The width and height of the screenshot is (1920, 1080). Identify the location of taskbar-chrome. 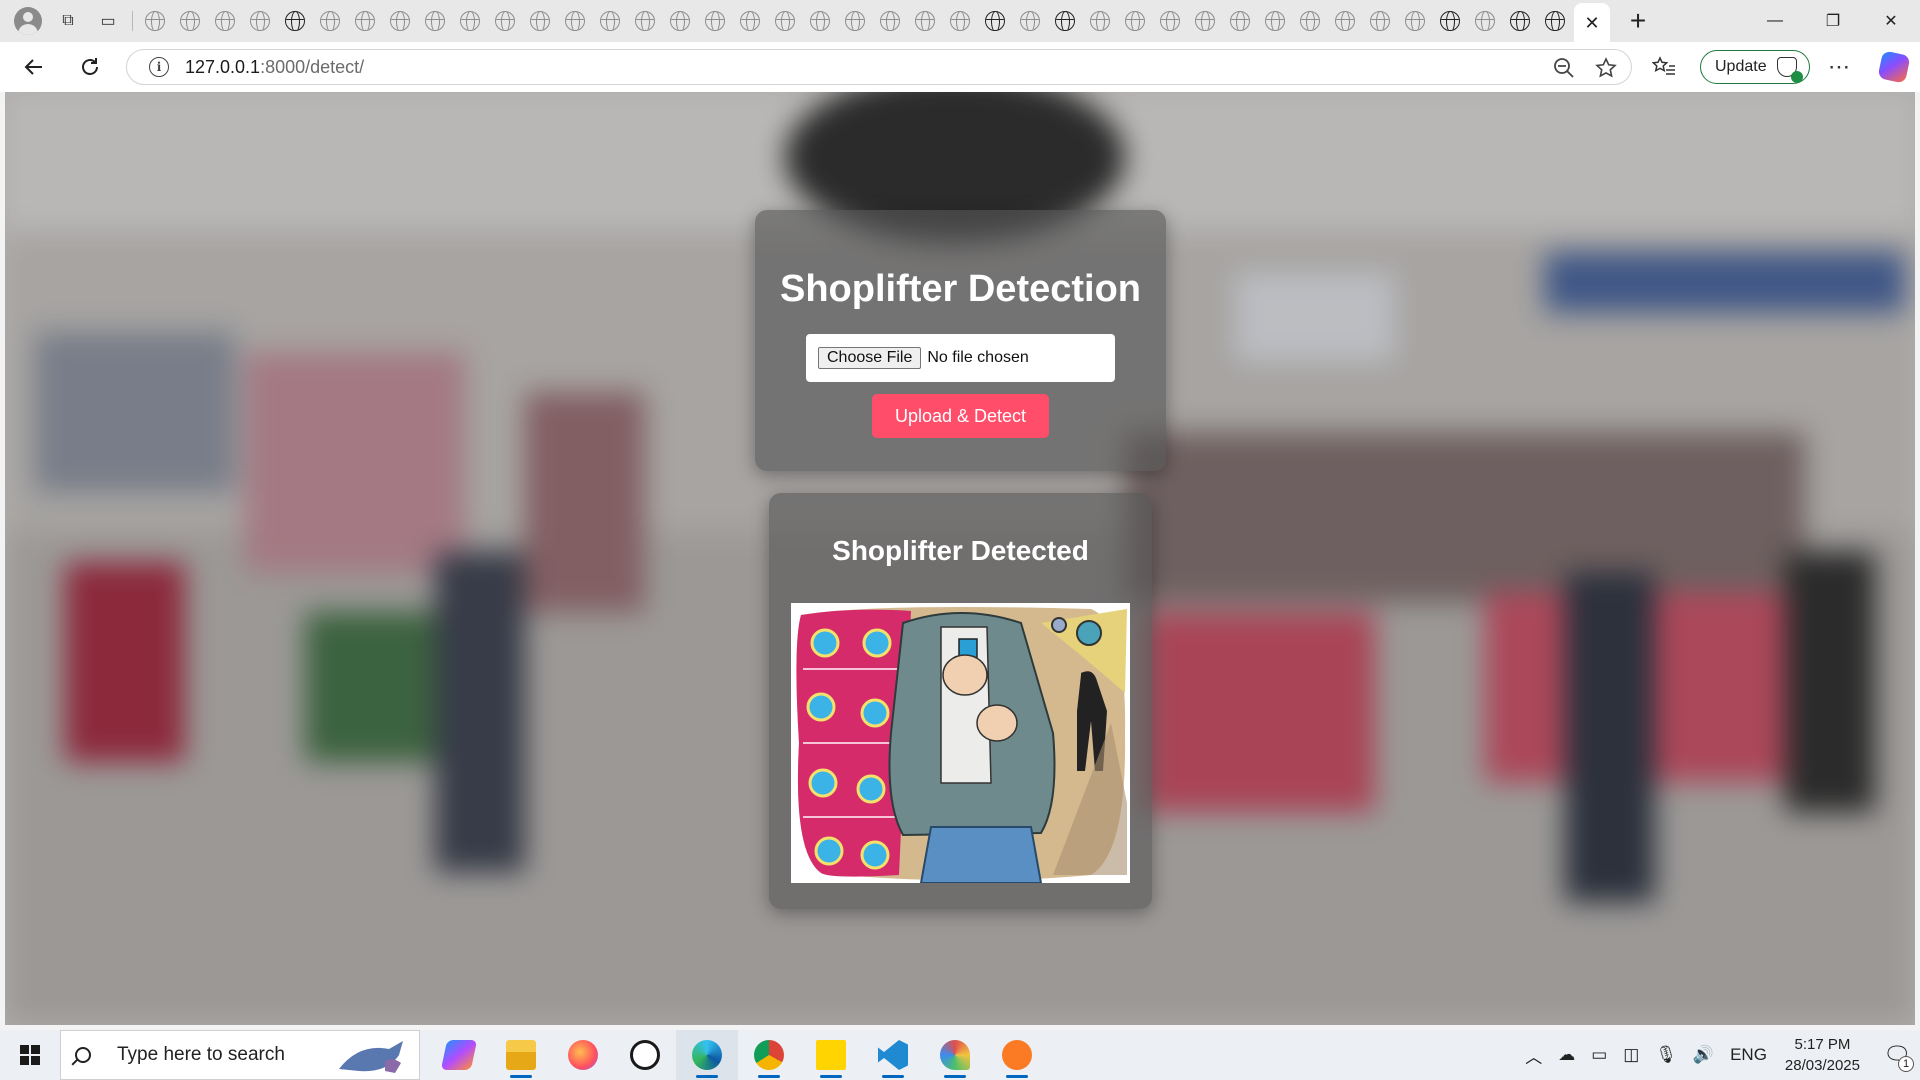
(769, 1055).